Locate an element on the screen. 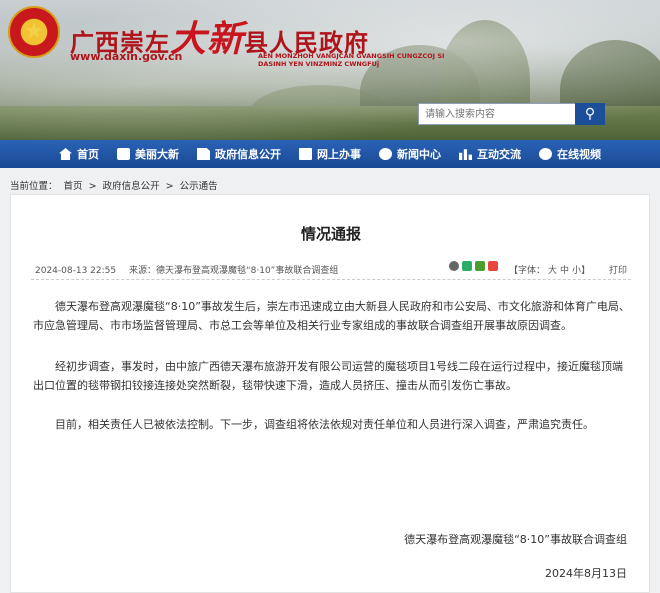 Image resolution: width=660 pixels, height=593 pixels. chat-icon is located at coordinates (385, 154).